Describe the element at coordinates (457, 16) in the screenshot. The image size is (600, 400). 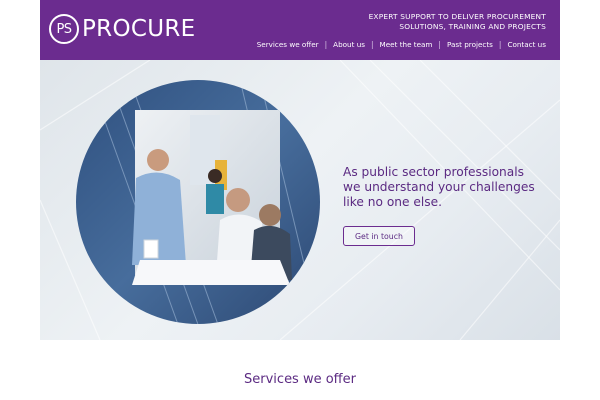
I see `tagline-line-1: EXPERT SUPPORT TO DELIVER PROCUREMENT` at that location.